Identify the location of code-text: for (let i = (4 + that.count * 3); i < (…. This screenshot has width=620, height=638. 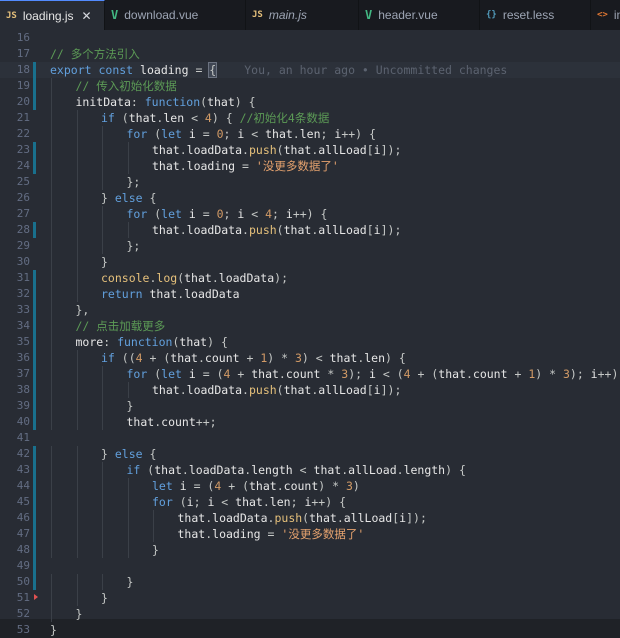
(373, 374).